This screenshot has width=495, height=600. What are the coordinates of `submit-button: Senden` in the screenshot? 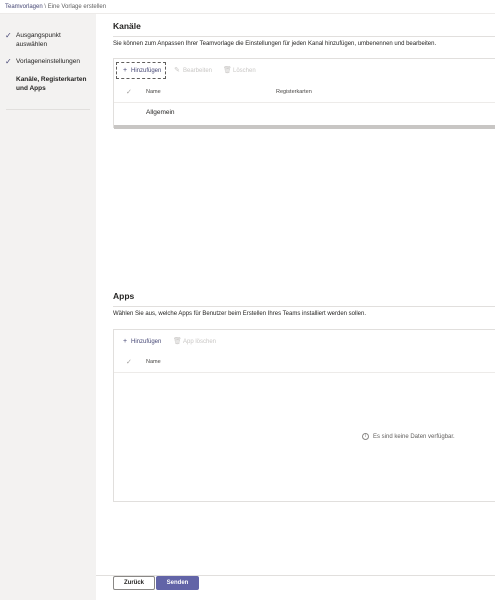 It's located at (177, 583).